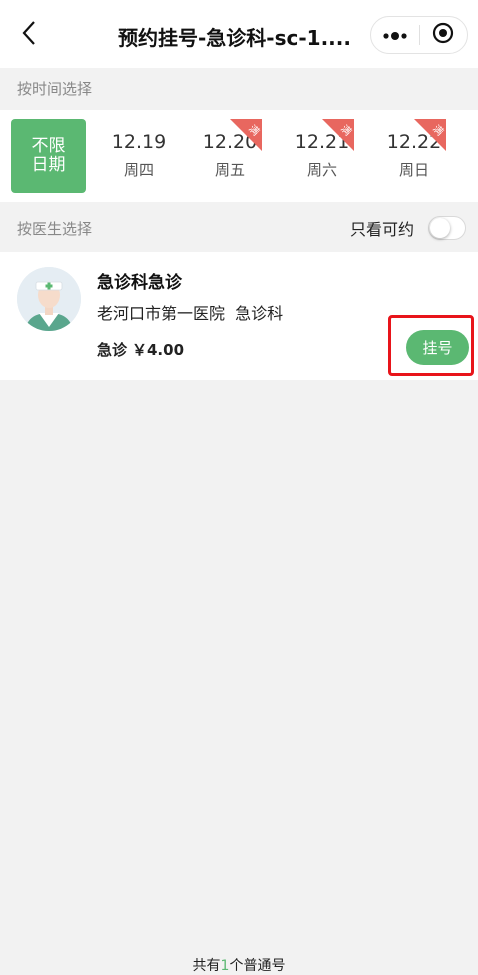 This screenshot has height=975, width=478. I want to click on mini-program-capsule, so click(419, 35).